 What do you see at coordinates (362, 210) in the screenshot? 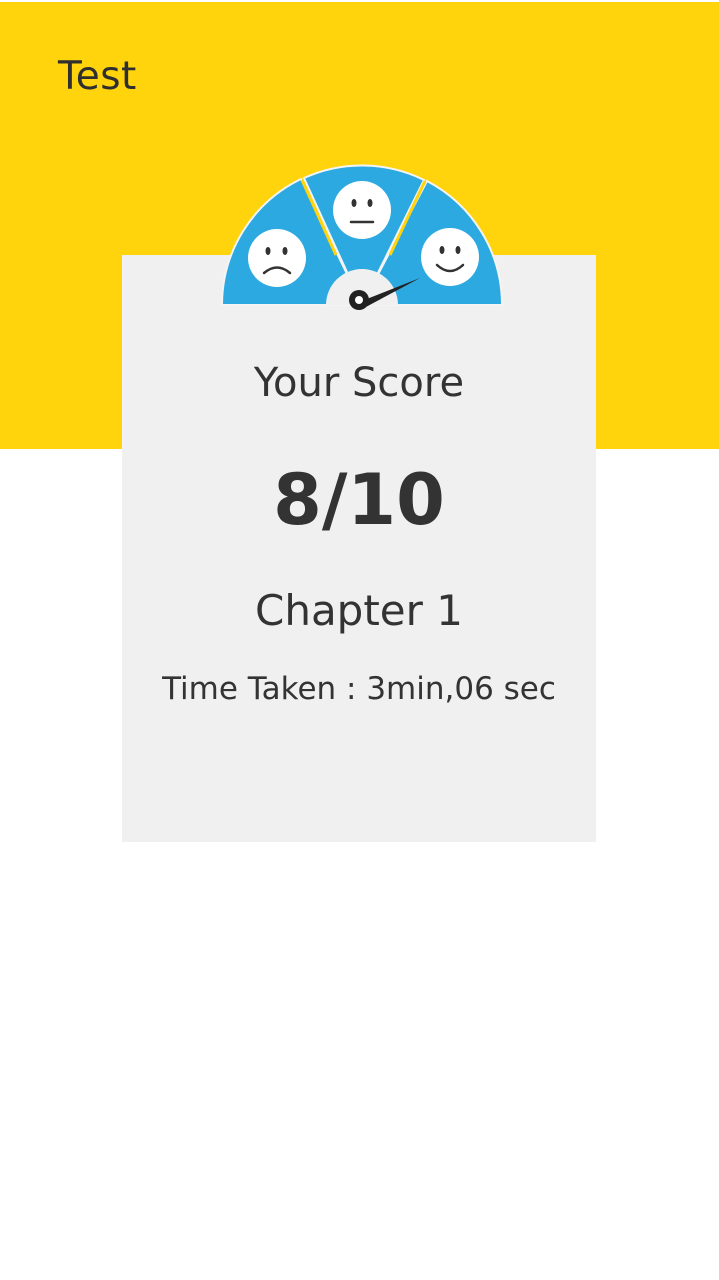
I see `neutral-face-icon` at bounding box center [362, 210].